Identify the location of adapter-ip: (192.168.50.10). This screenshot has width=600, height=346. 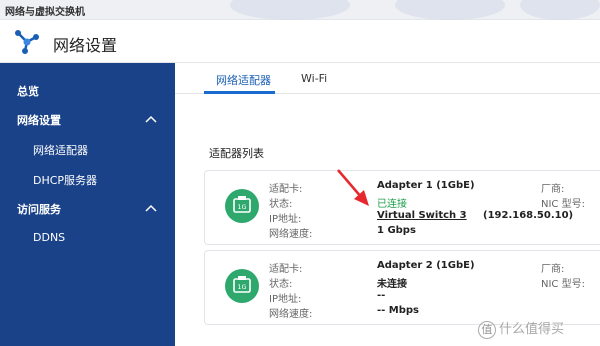
(528, 215).